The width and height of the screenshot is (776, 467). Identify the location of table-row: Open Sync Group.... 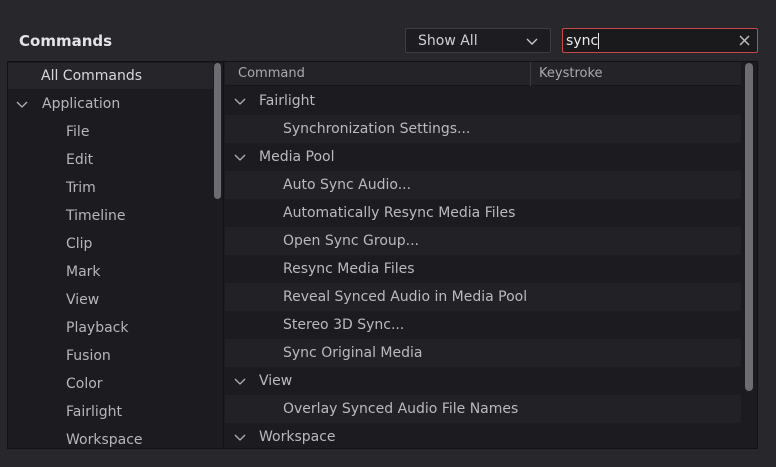
(483, 241).